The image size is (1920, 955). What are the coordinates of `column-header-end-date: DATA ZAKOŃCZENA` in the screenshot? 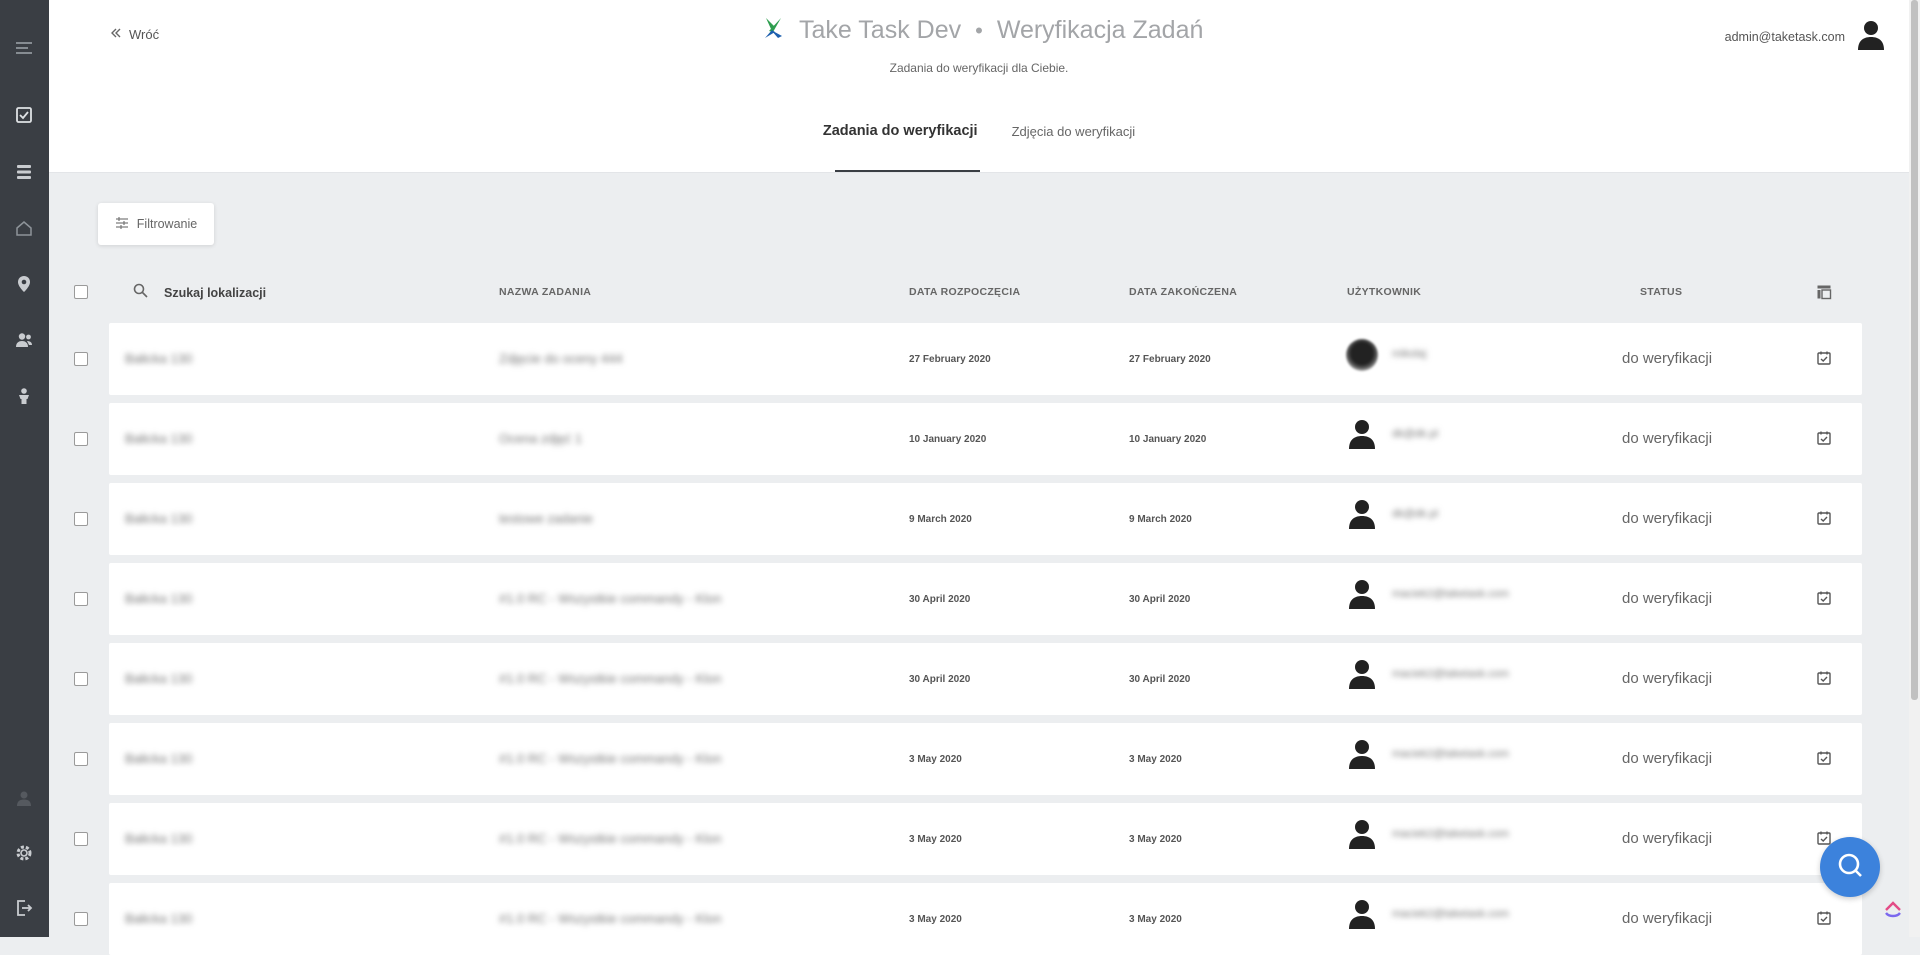 It's located at (1183, 292).